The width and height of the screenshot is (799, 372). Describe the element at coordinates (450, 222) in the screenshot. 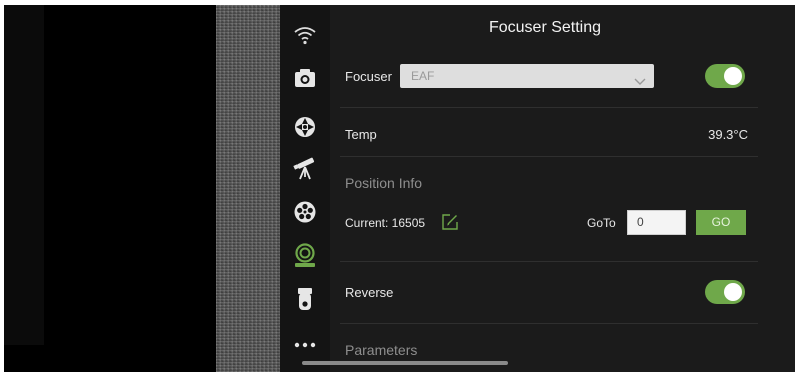

I see `edit-icon` at that location.